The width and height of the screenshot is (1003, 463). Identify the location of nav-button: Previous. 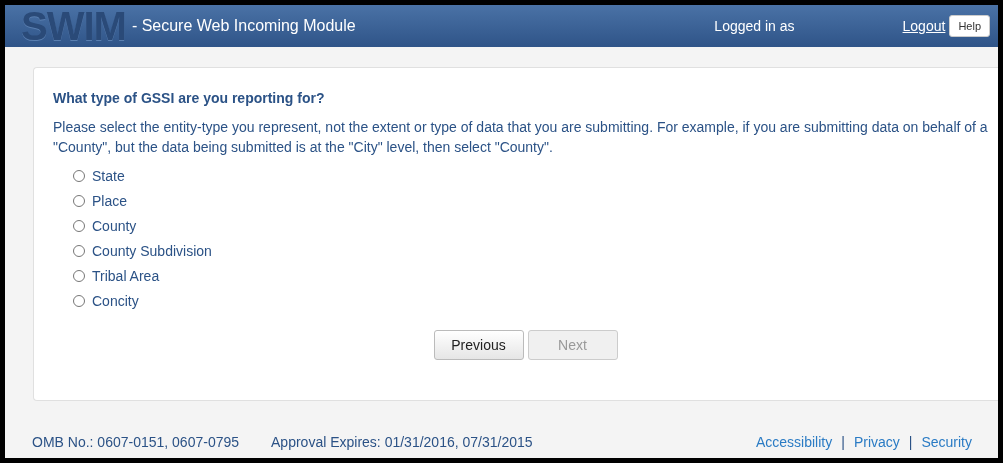
(478, 345).